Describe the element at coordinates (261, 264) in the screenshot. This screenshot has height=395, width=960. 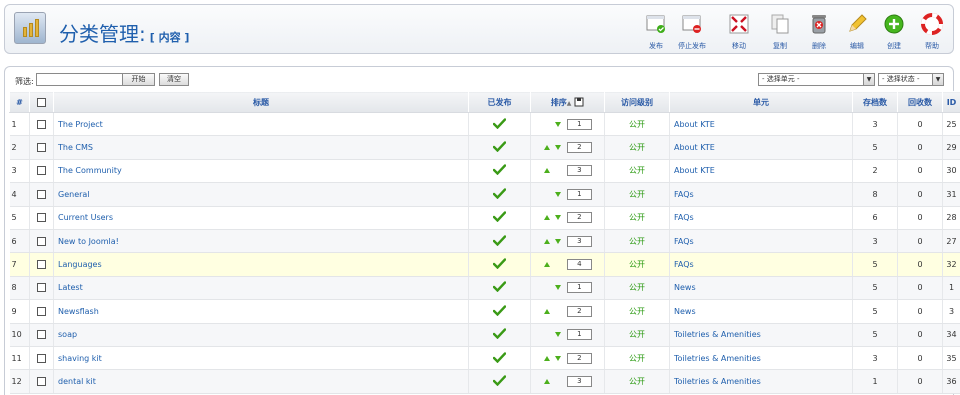
I see `category-title-link: Languages` at that location.